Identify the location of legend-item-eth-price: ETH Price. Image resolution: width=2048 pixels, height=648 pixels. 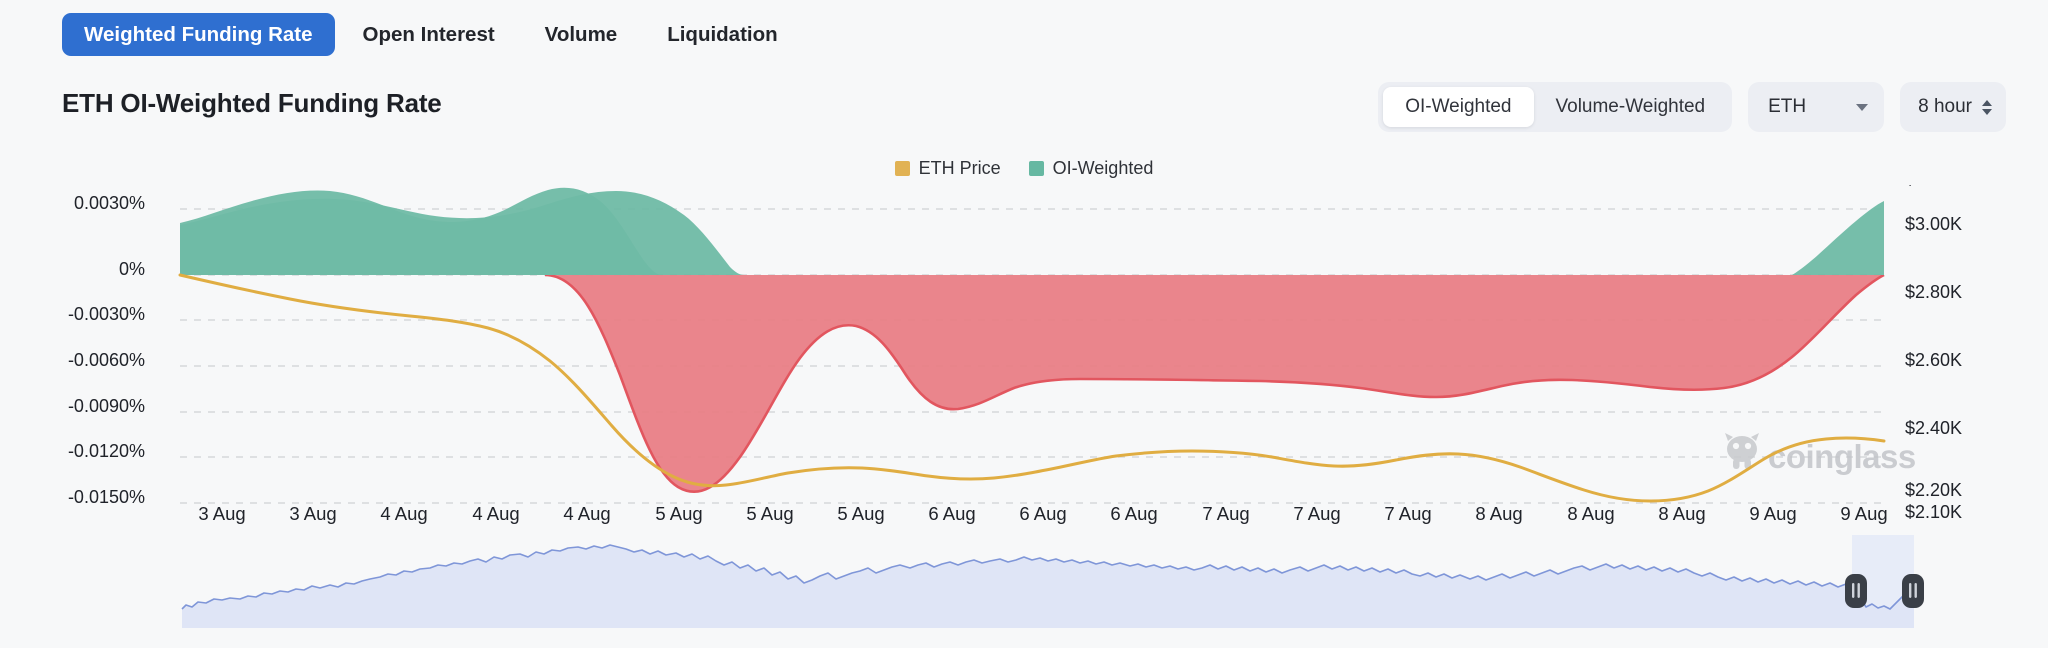
(947, 168).